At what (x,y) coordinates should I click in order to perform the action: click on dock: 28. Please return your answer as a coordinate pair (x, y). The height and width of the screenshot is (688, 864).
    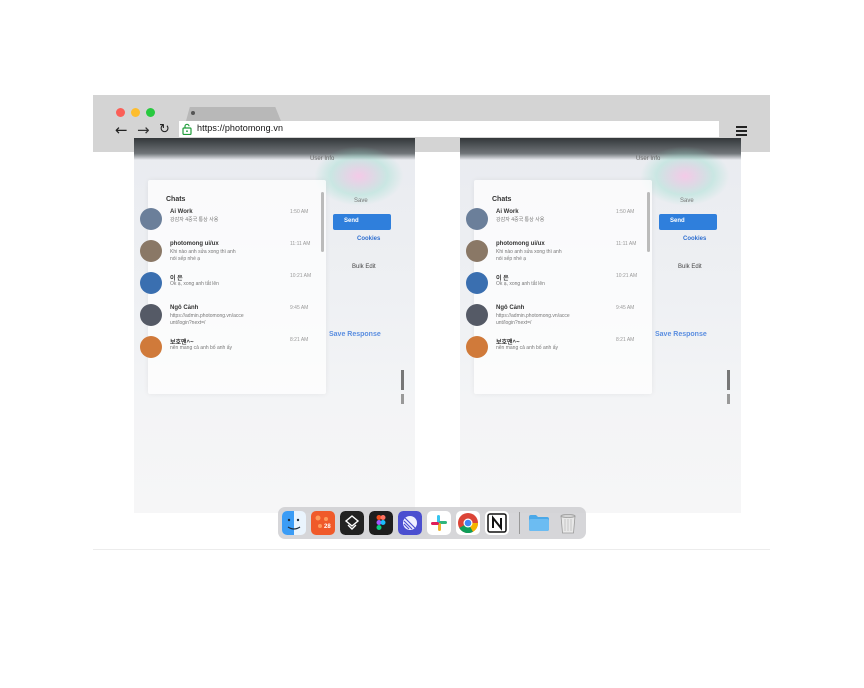
    Looking at the image, I should click on (432, 523).